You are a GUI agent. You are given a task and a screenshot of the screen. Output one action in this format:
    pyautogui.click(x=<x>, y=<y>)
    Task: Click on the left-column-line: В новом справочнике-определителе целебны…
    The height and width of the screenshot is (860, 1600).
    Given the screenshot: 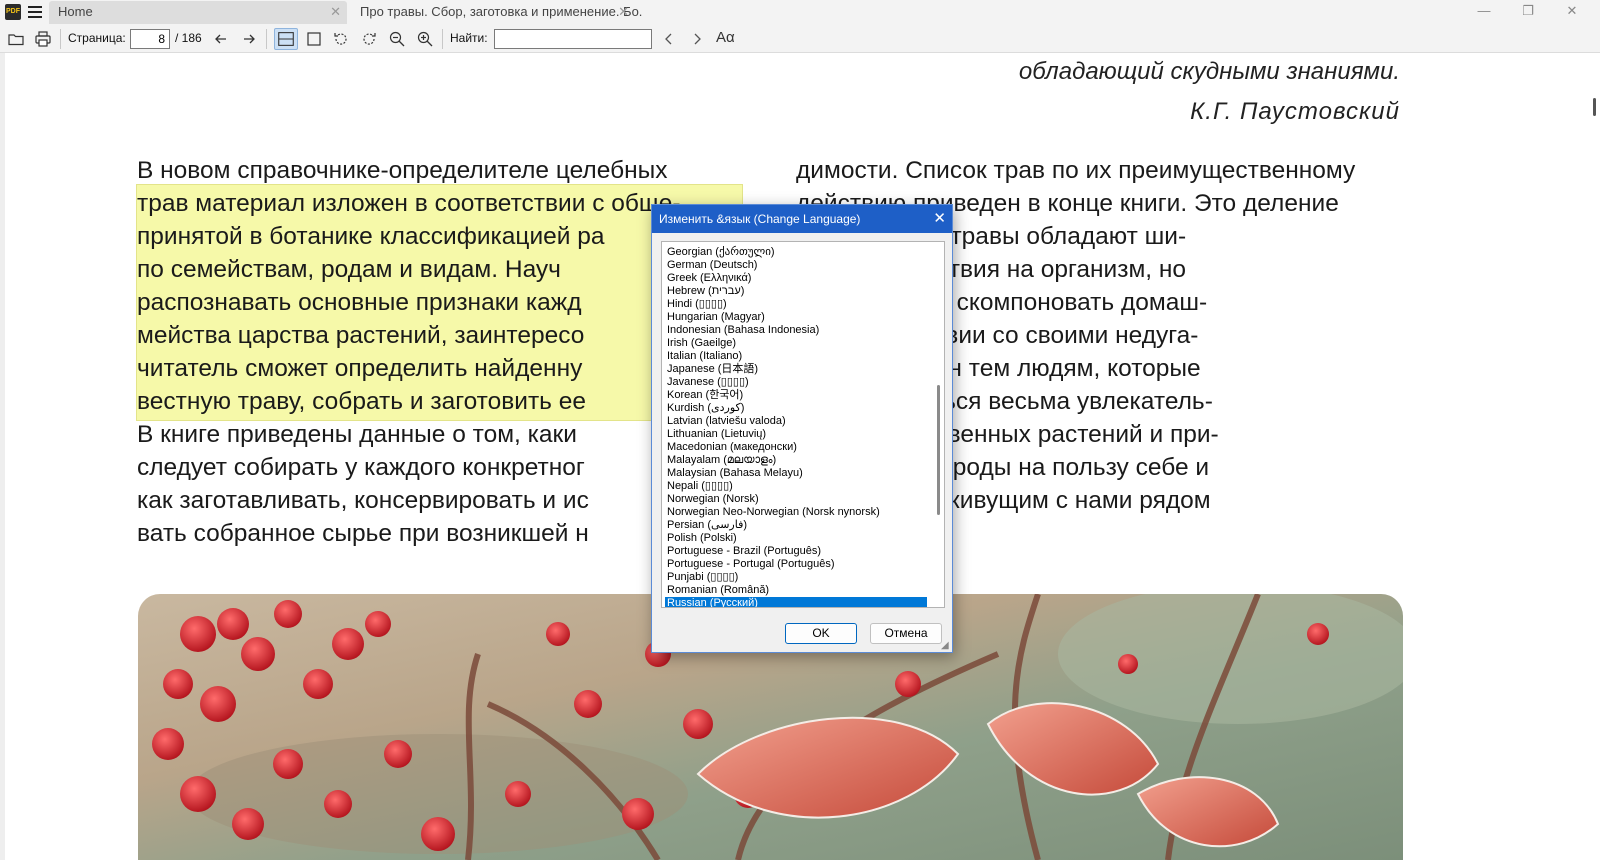 What is the action you would take?
    pyautogui.click(x=402, y=170)
    